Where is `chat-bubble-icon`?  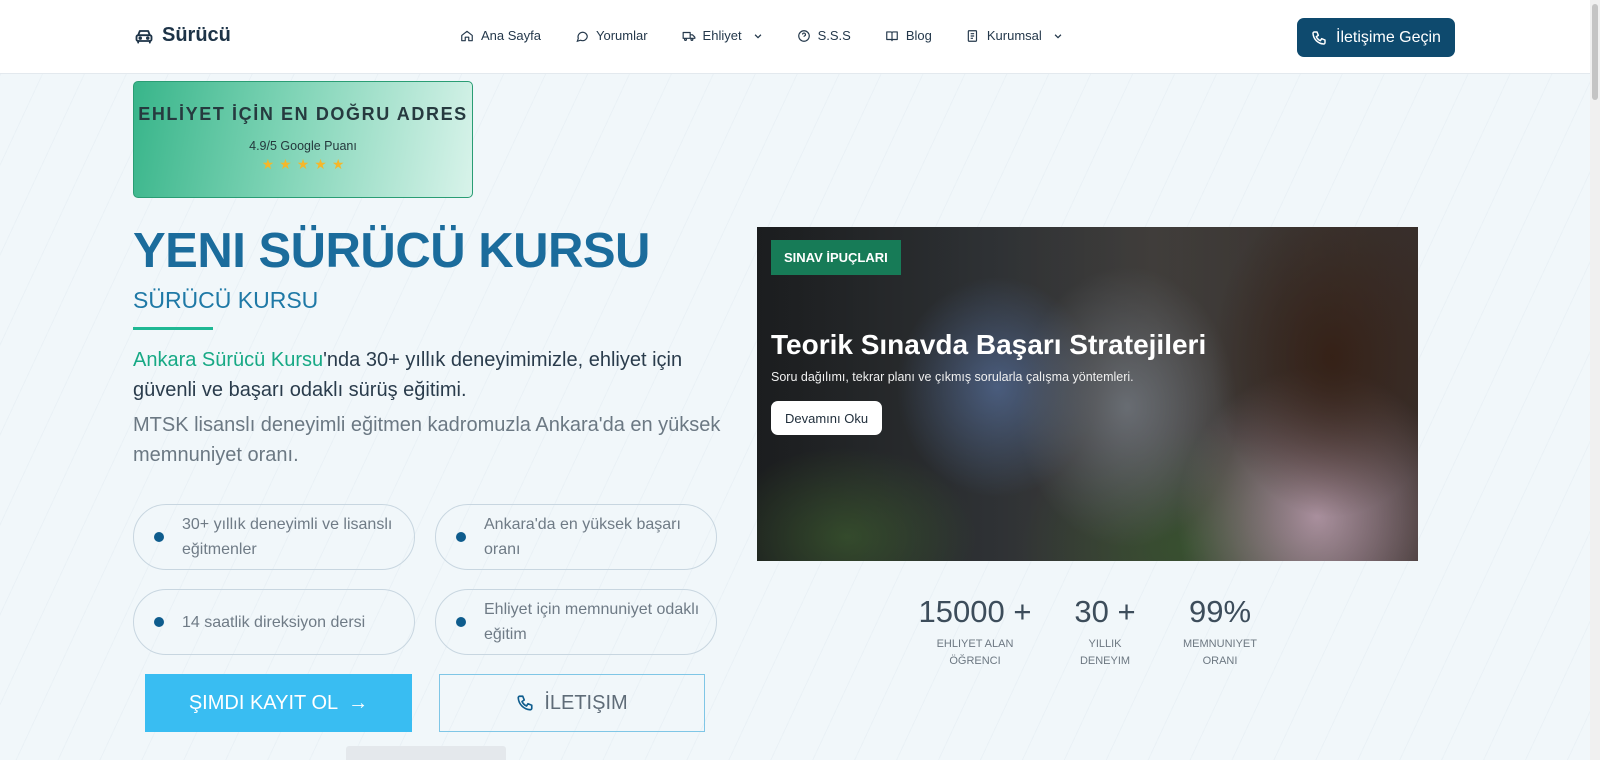
chat-bubble-icon is located at coordinates (582, 36).